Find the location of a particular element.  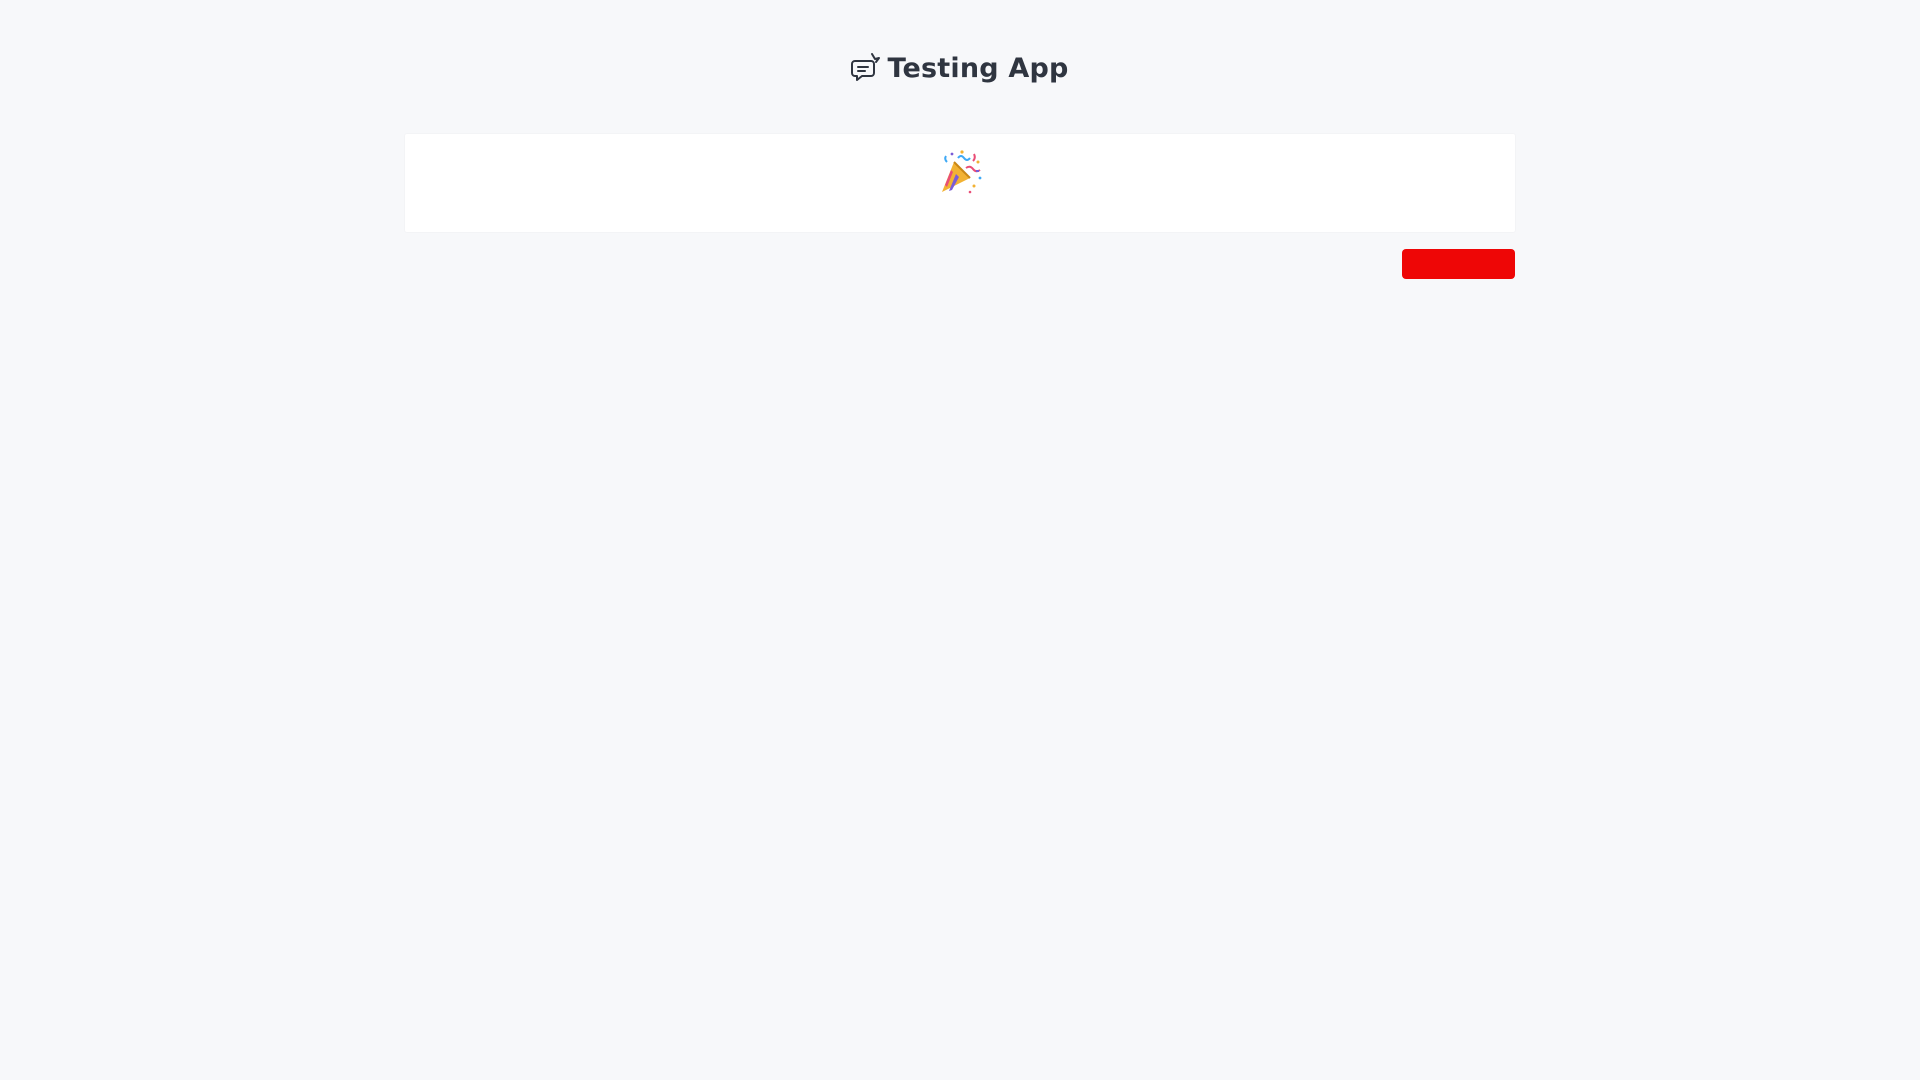

chat-bubble-icon is located at coordinates (866, 68).